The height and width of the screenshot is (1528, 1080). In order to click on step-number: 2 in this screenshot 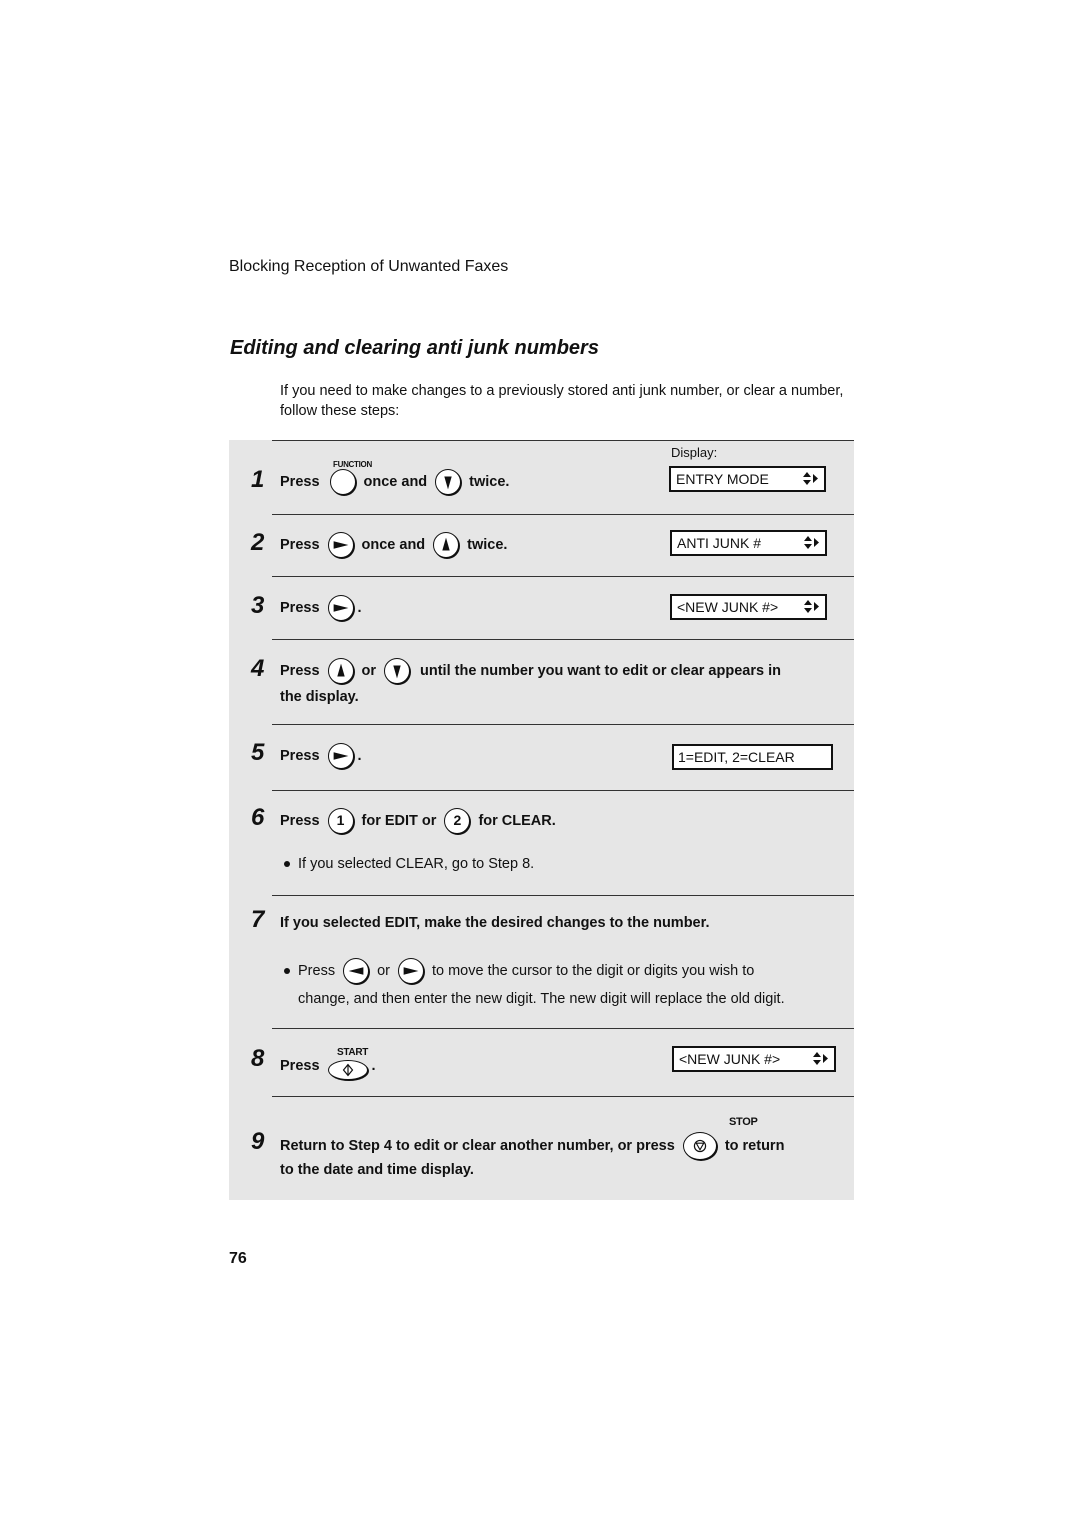, I will do `click(258, 542)`.